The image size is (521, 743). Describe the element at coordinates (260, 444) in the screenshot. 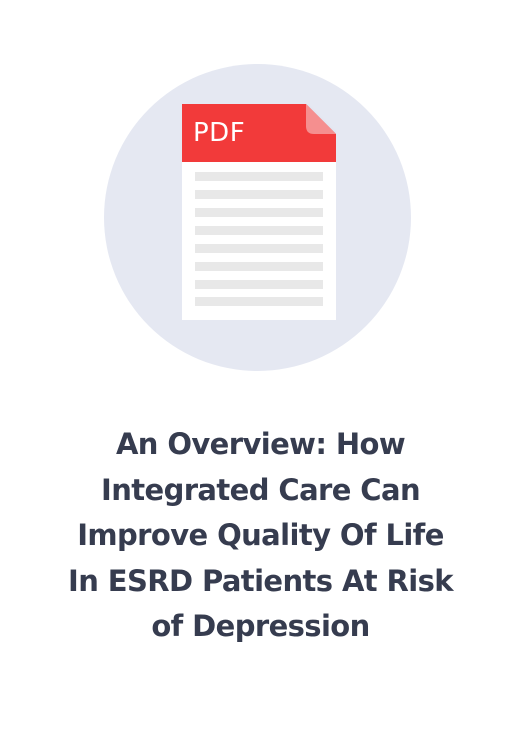

I see `title-line: An Overview: How` at that location.